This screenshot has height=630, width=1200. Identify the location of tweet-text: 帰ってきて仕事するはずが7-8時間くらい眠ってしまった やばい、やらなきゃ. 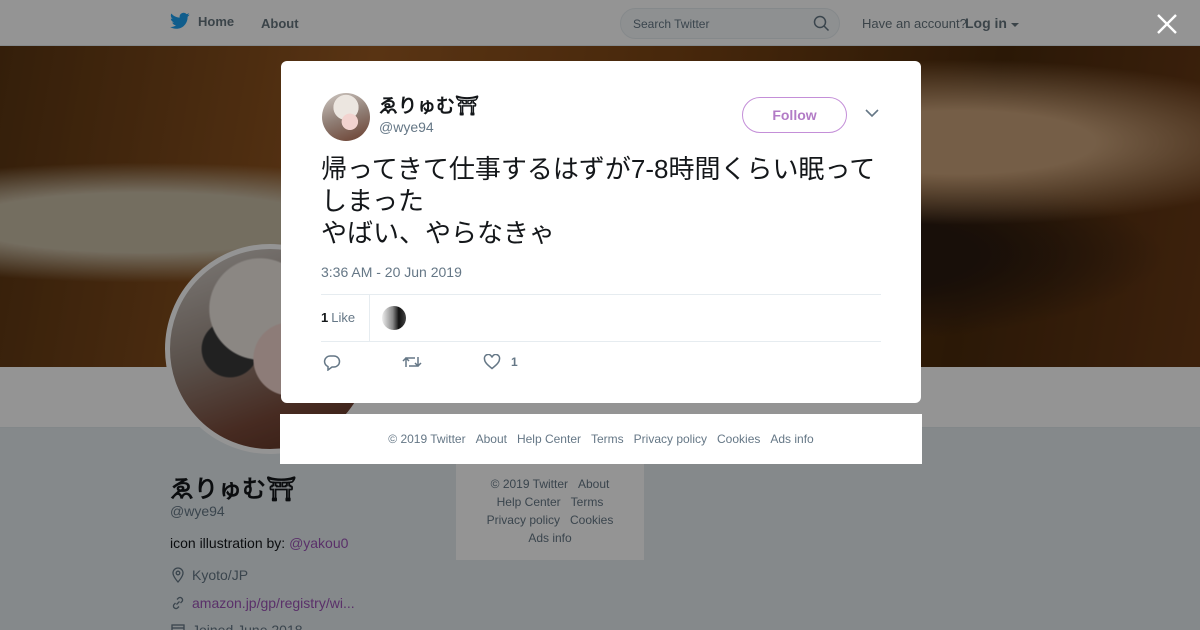
(598, 201).